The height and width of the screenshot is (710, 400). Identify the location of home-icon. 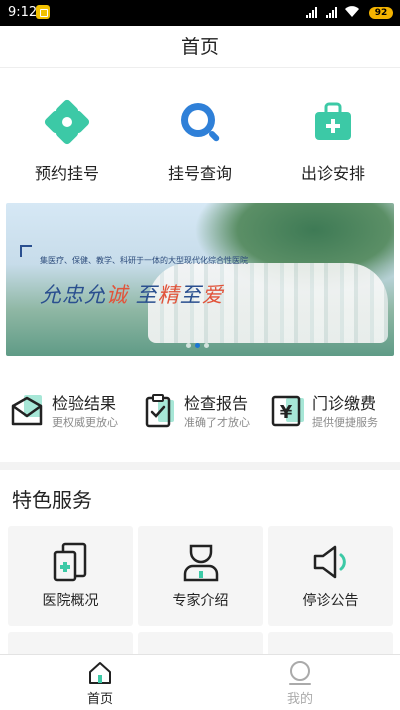
(100, 673).